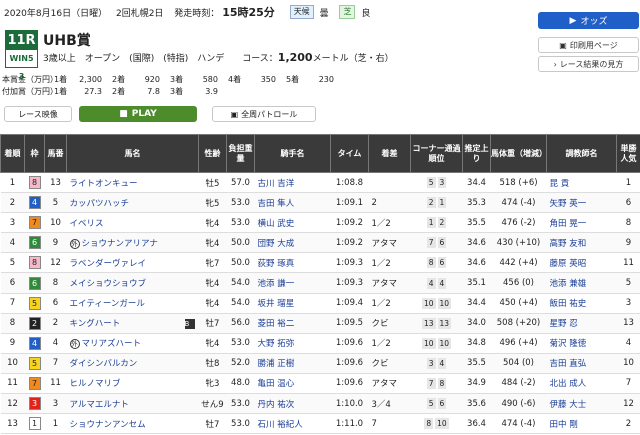 The height and width of the screenshot is (435, 640). I want to click on trainer-cell-link: 高野 友和, so click(568, 244).